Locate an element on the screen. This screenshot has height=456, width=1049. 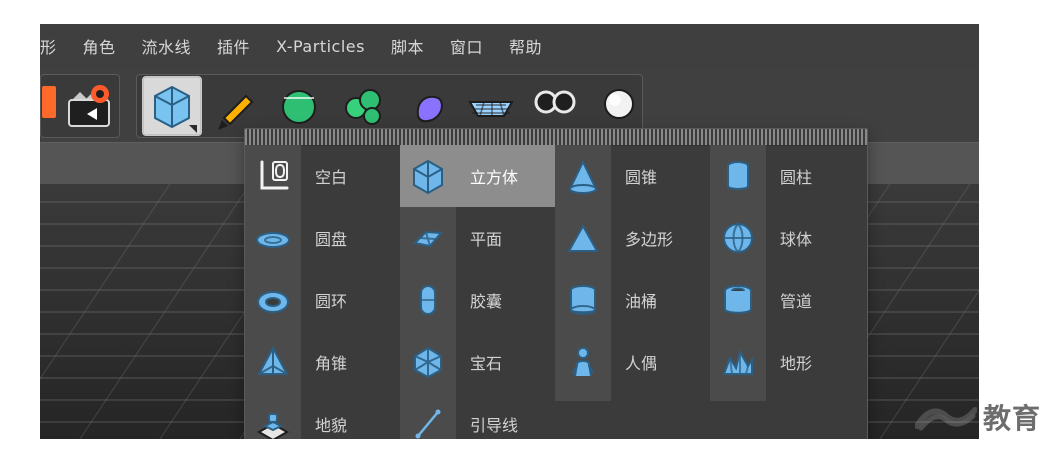
menu-item-x-particles: X-Particles is located at coordinates (320, 46).